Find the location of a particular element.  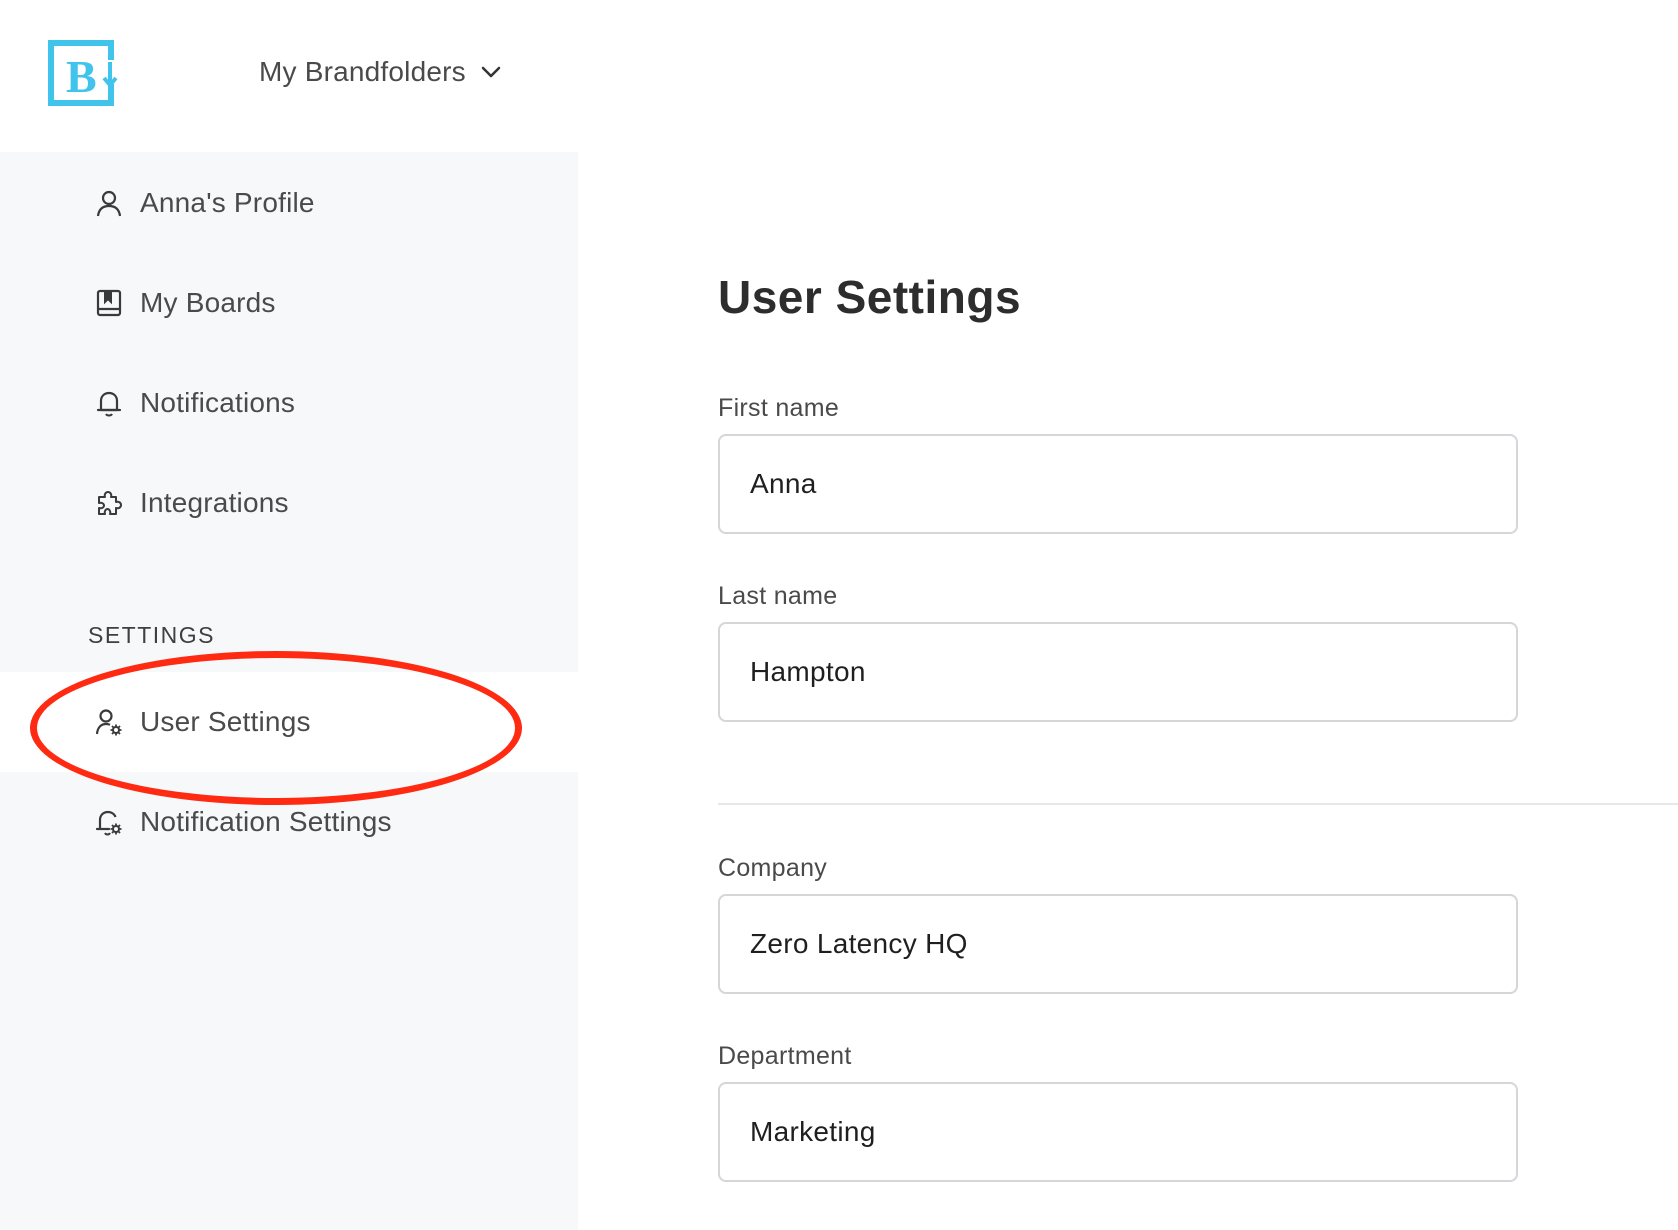

company-input is located at coordinates (1118, 944).